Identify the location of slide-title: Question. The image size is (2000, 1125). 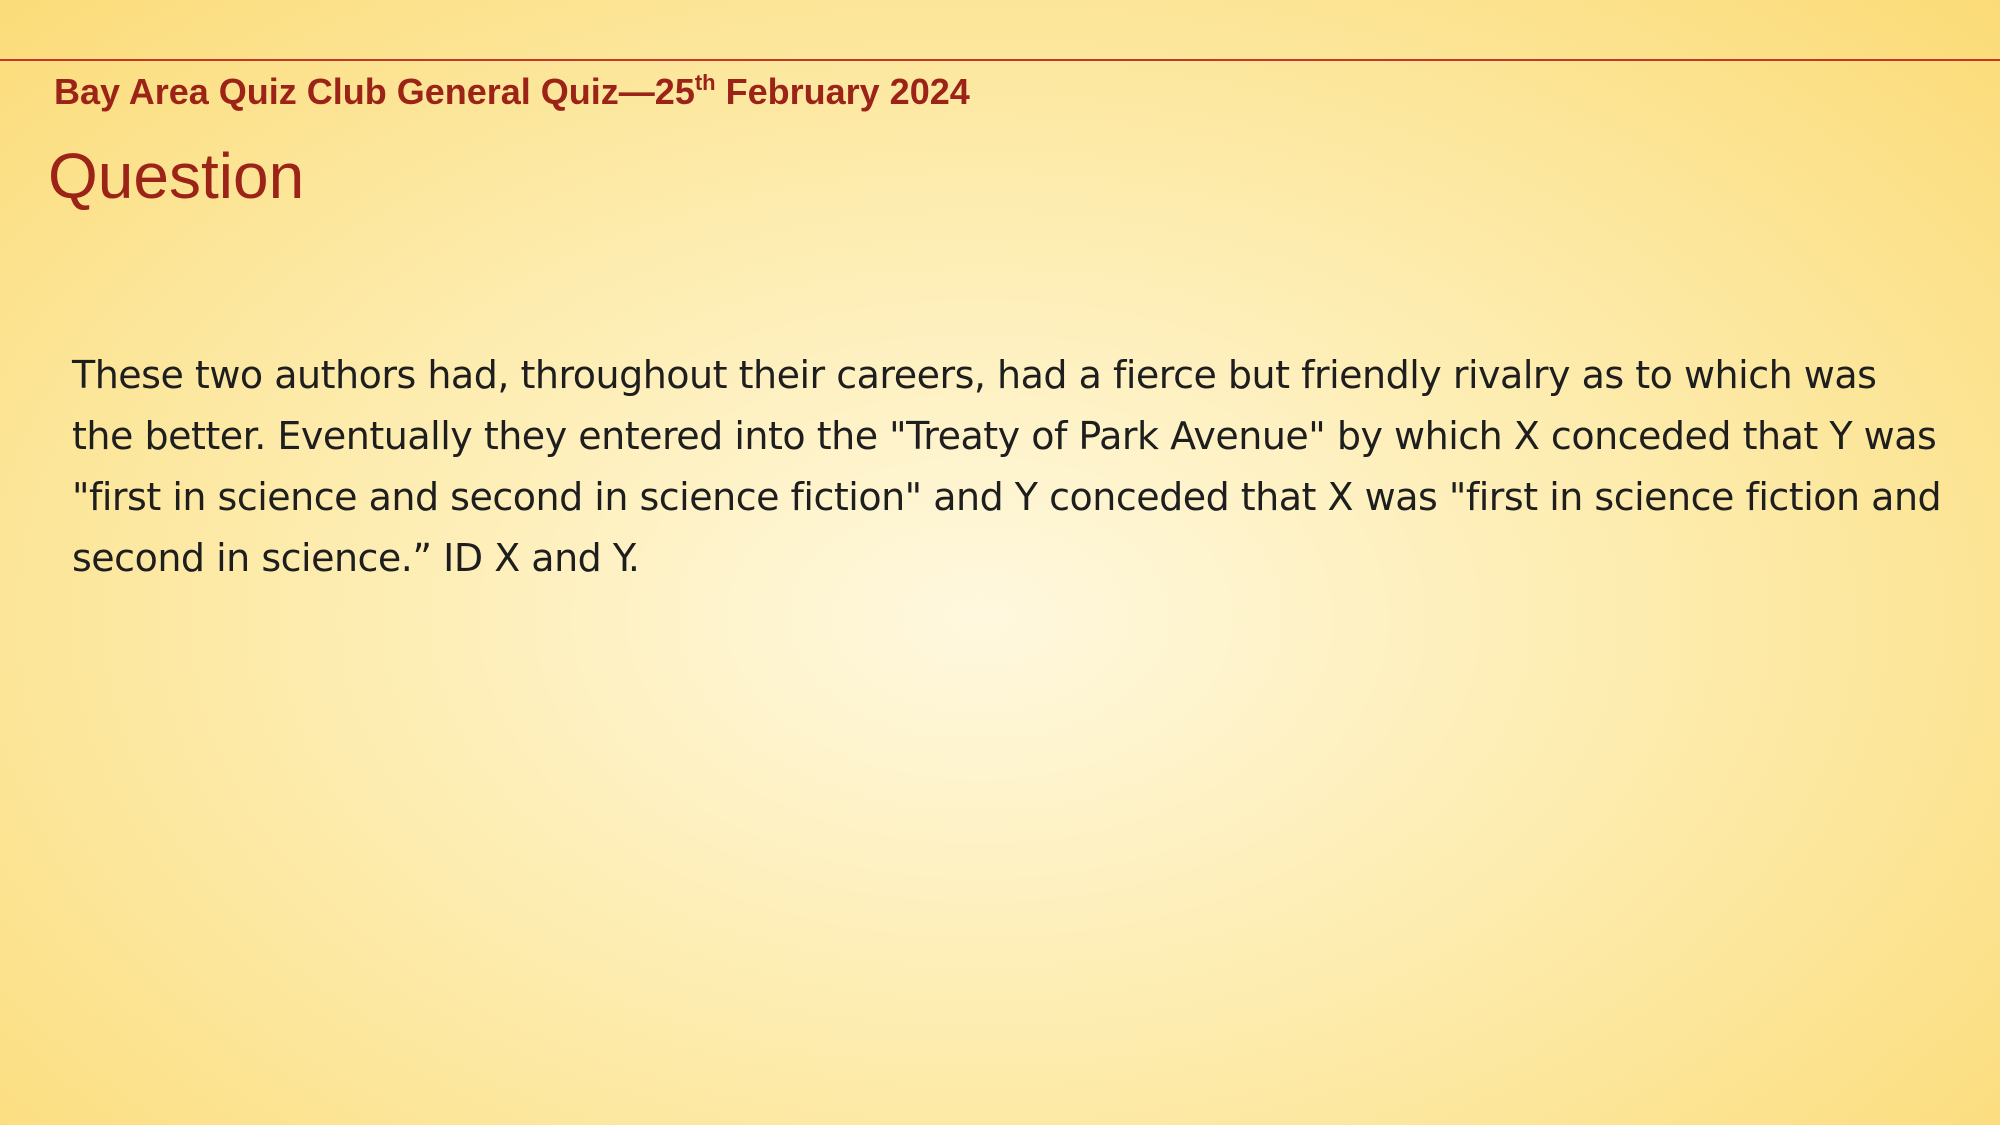
(176, 176).